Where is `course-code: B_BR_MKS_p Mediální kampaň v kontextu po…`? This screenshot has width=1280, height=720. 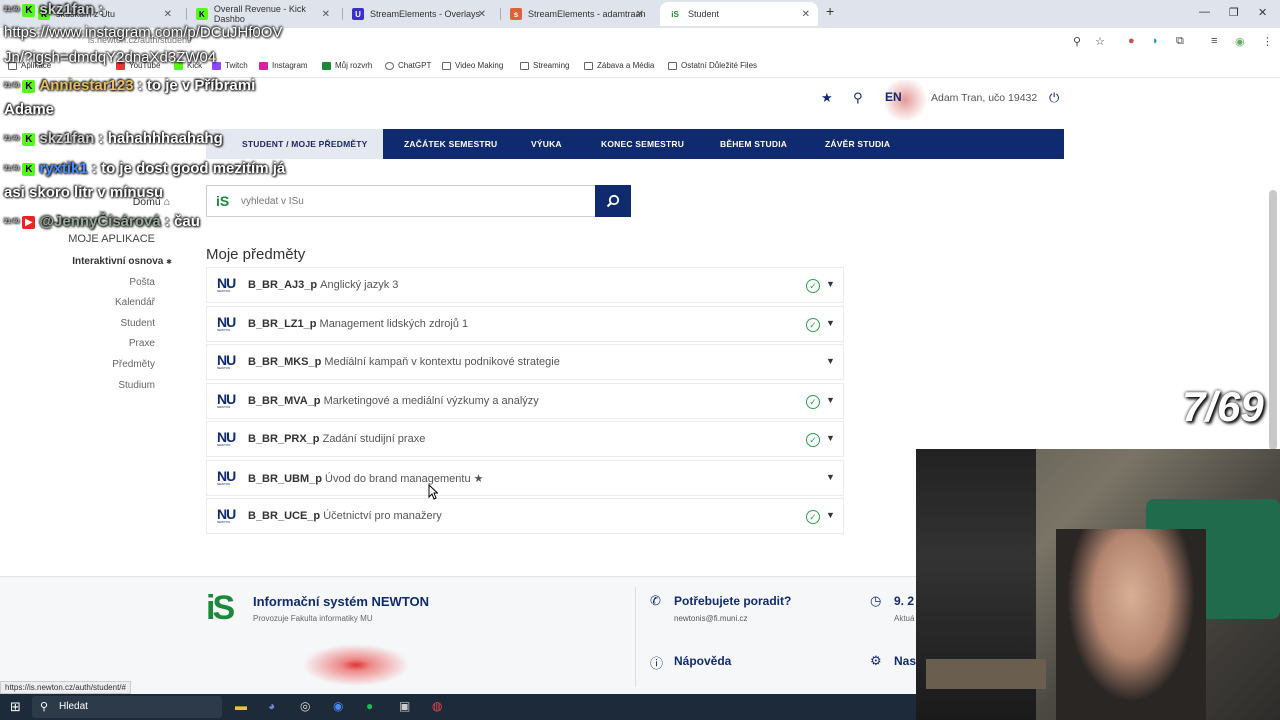
course-code: B_BR_MKS_p Mediální kampaň v kontextu po… is located at coordinates (404, 362).